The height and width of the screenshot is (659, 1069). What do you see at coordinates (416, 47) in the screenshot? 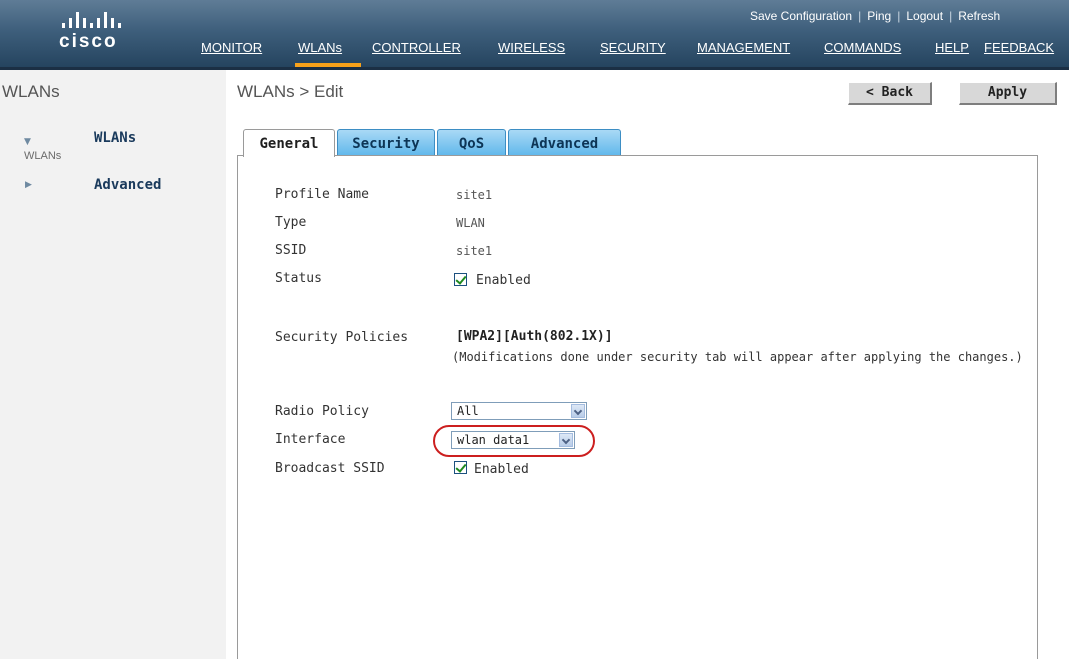
I see `menu-controller: CONTROLLER` at bounding box center [416, 47].